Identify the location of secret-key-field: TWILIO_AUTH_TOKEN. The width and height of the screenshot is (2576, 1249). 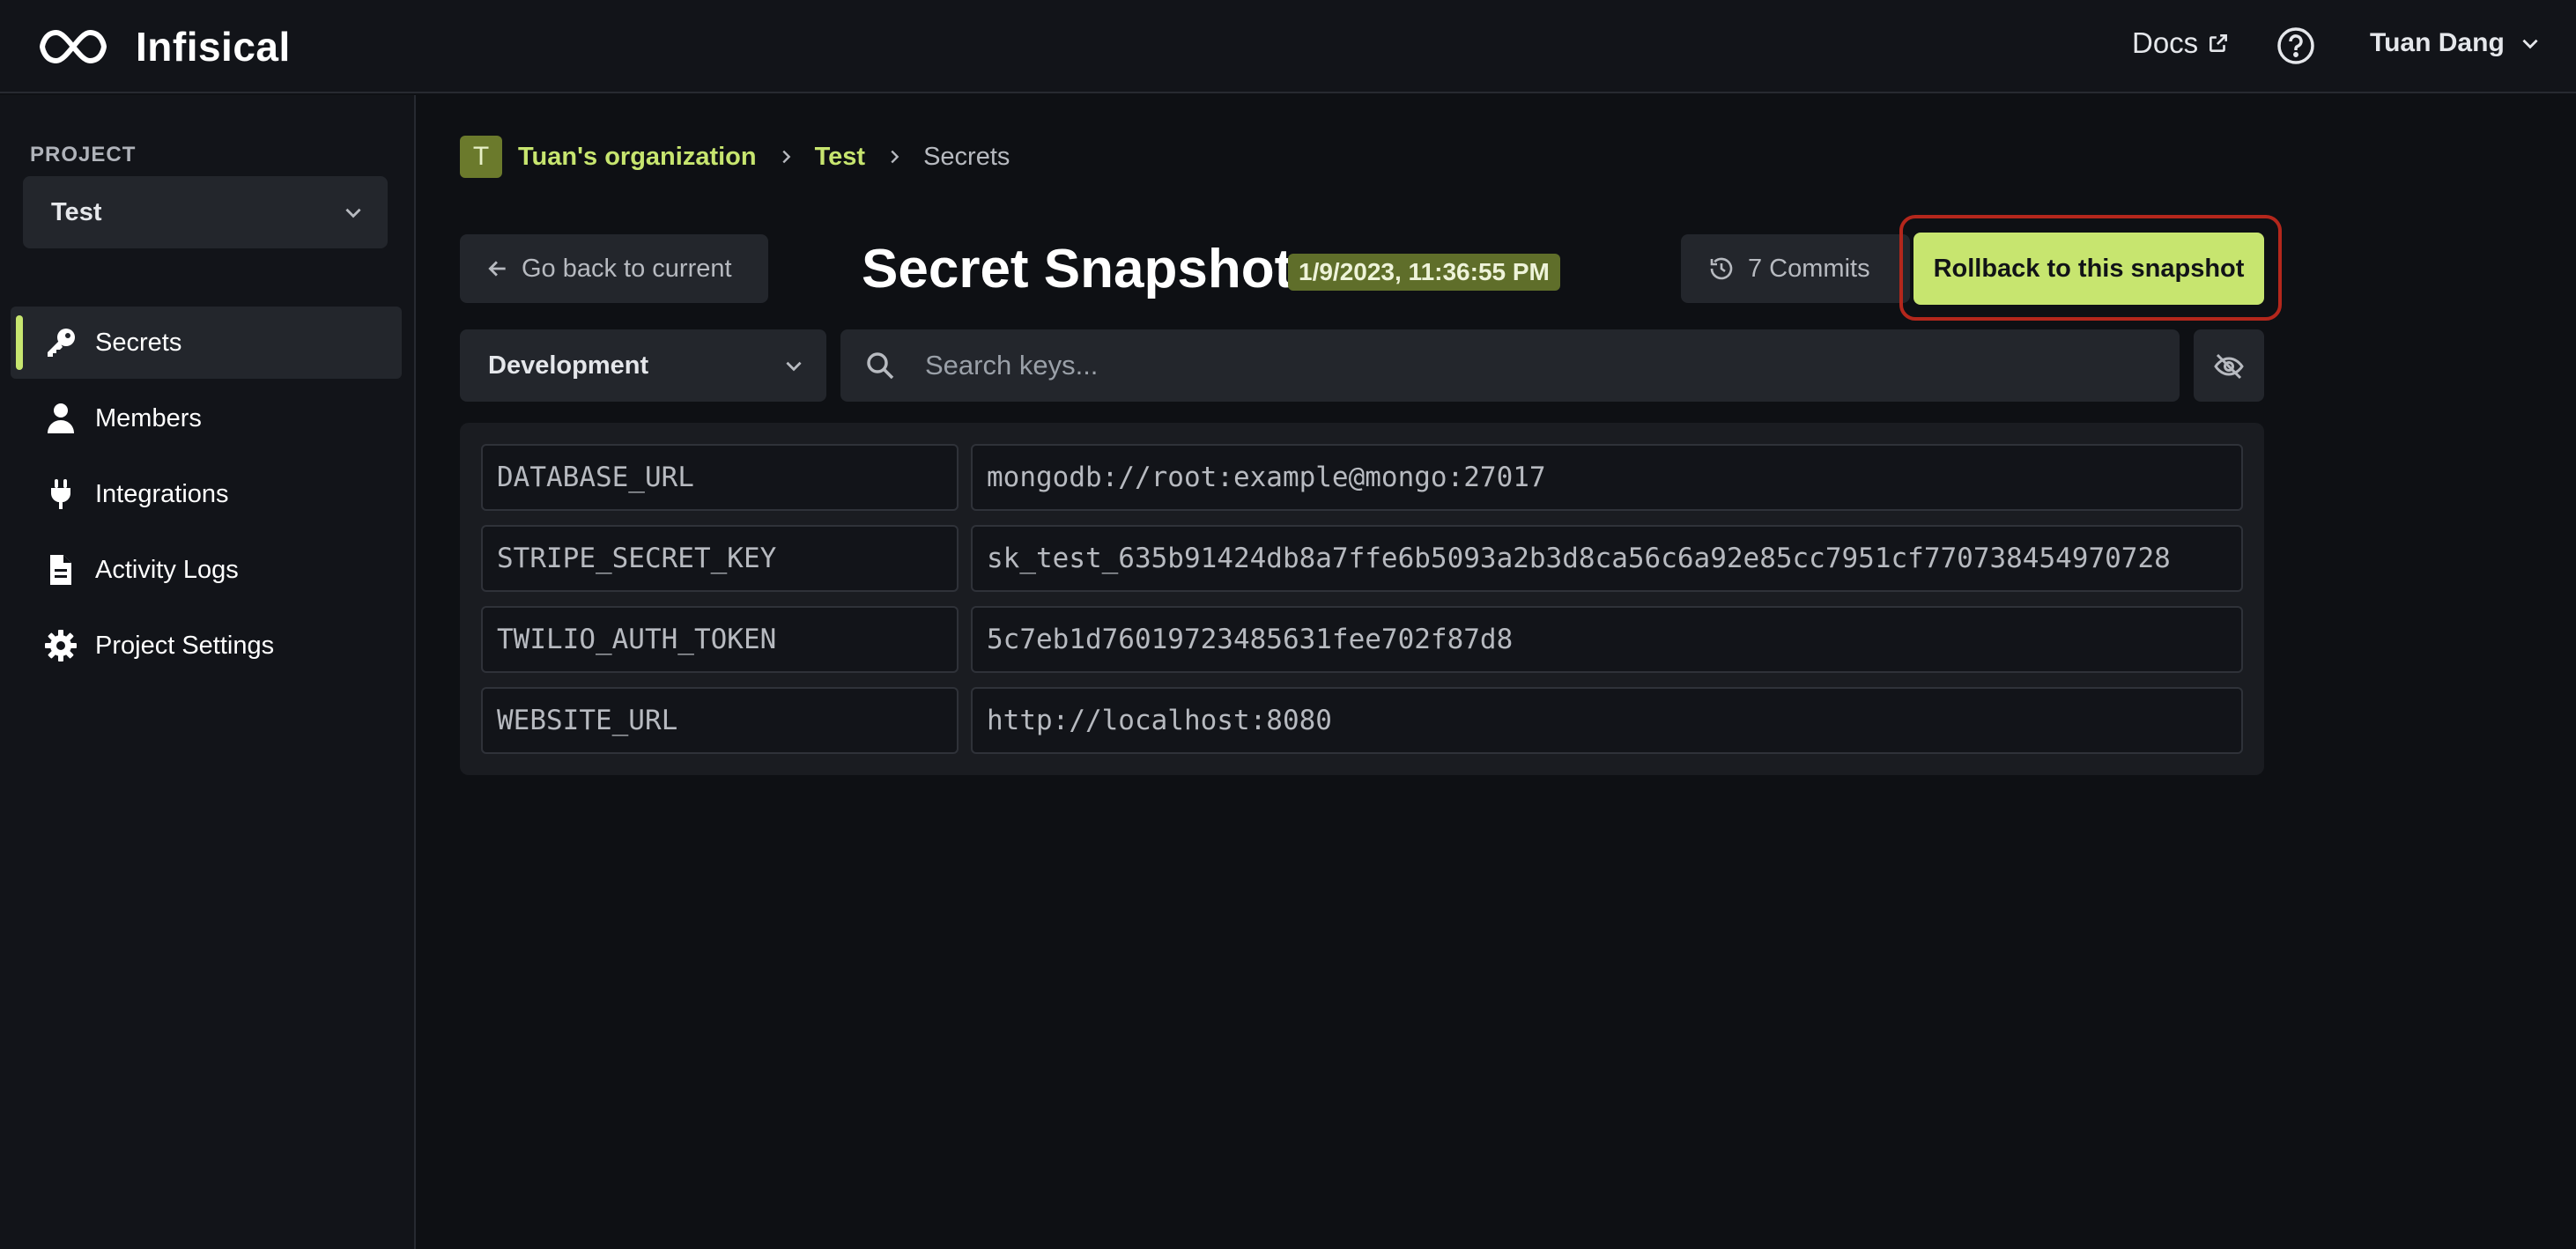
(720, 639).